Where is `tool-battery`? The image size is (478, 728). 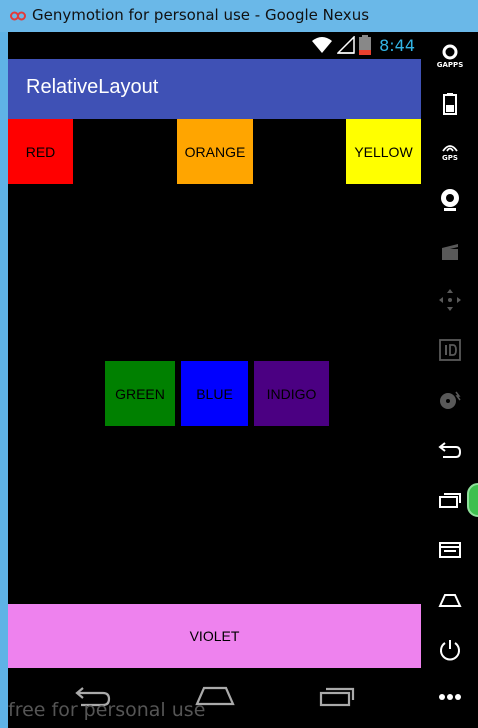 tool-battery is located at coordinates (450, 104).